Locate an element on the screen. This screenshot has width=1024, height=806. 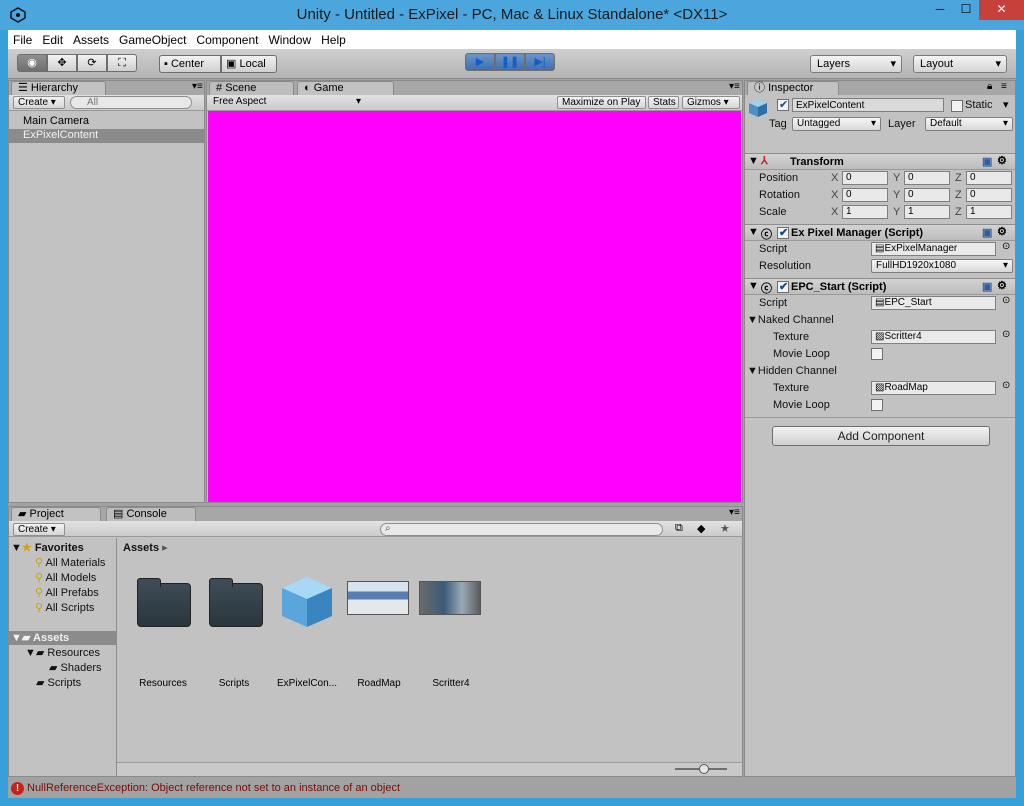
object-name-field is located at coordinates (868, 105).